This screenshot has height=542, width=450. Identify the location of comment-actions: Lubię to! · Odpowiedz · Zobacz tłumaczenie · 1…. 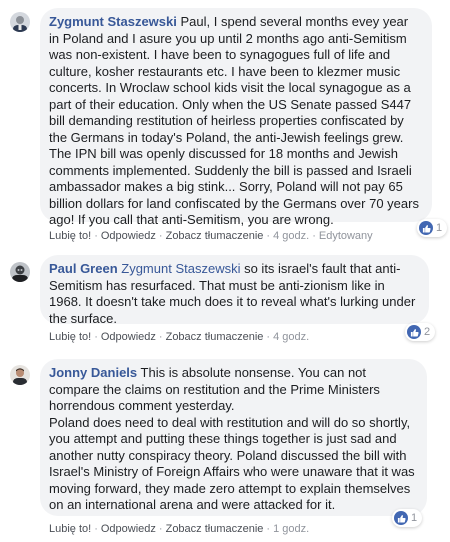
(179, 529).